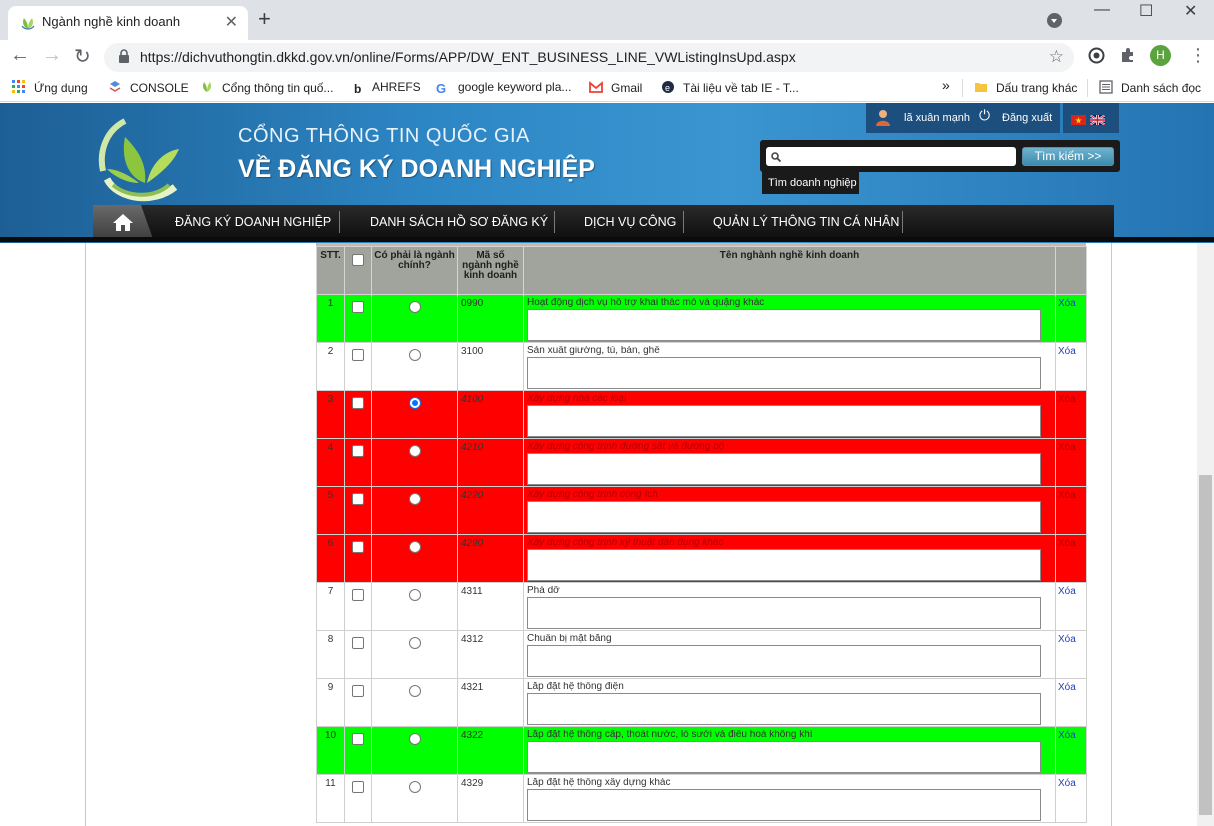  I want to click on row-code: 4290, so click(490, 558).